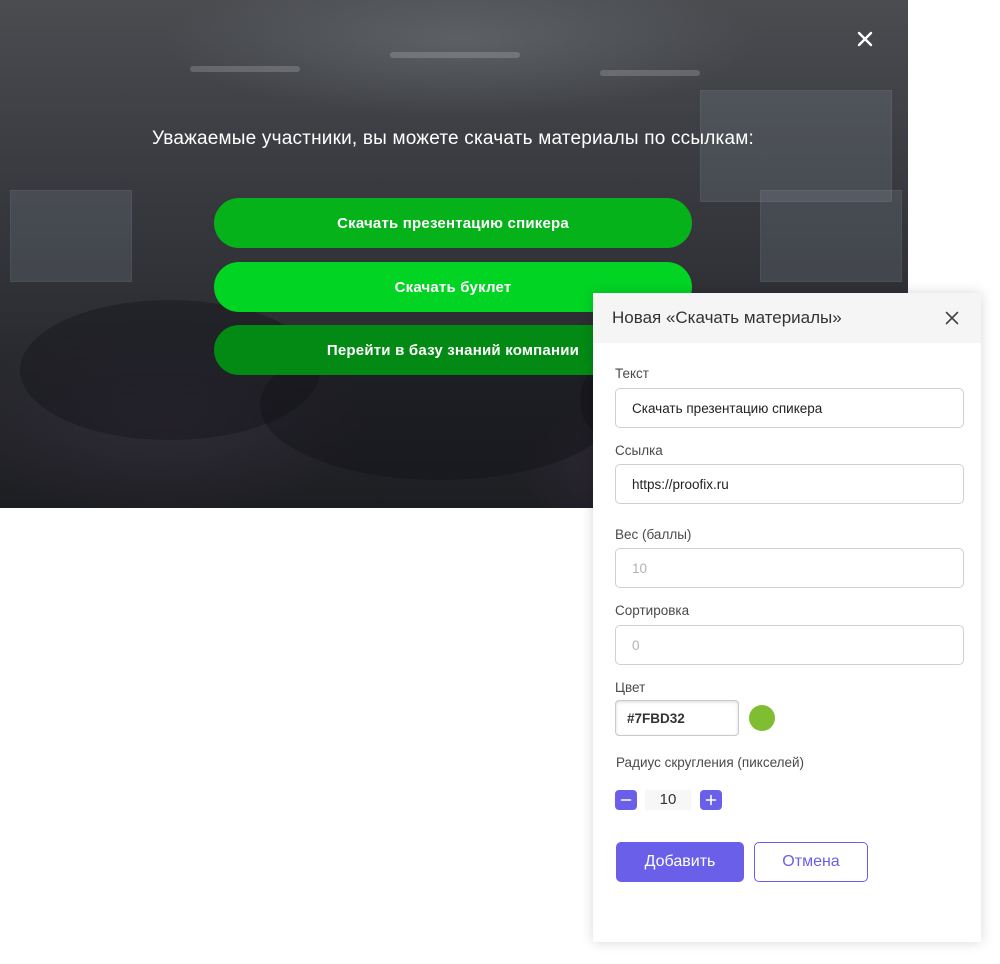  I want to click on plus-icon, so click(711, 800).